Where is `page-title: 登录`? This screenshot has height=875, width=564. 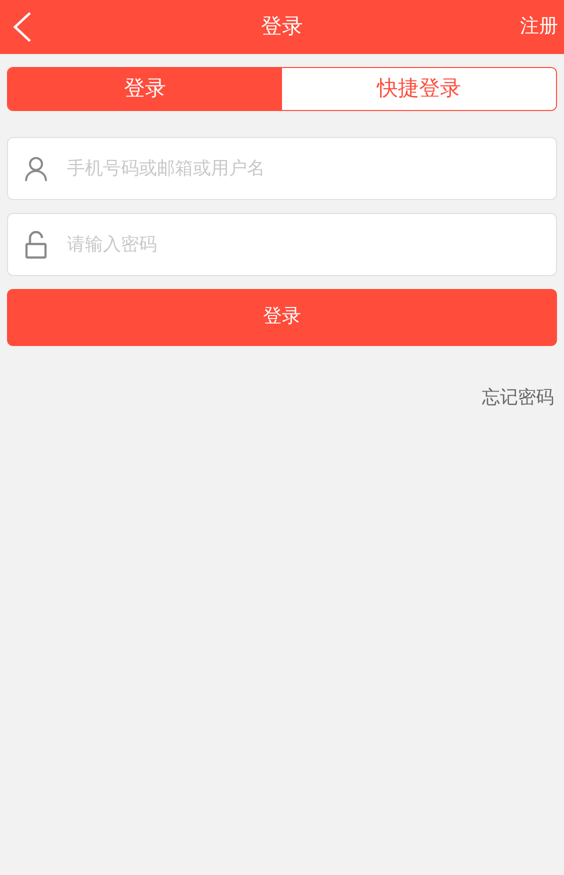 page-title: 登录 is located at coordinates (282, 27).